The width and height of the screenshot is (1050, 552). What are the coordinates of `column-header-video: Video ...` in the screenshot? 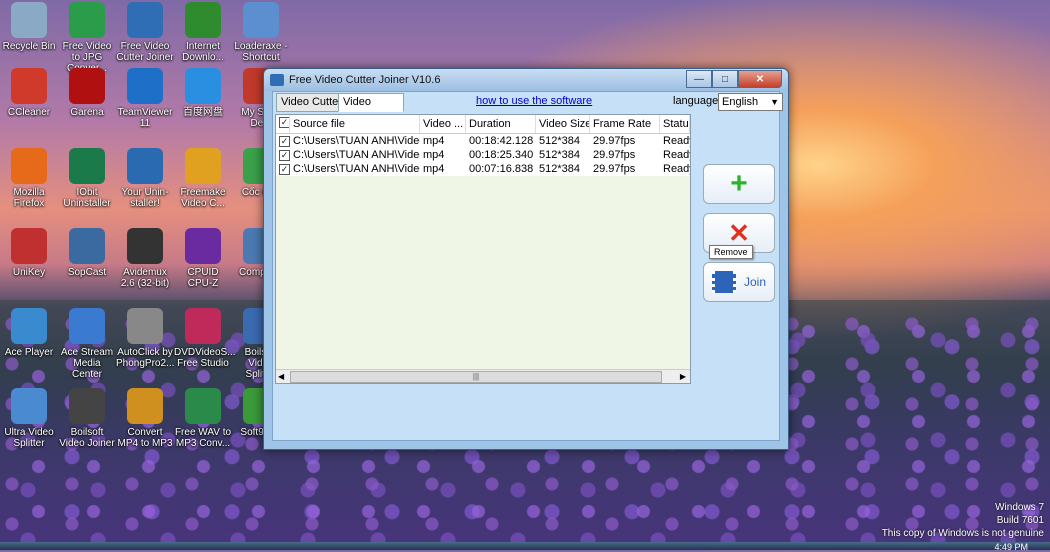 It's located at (443, 124).